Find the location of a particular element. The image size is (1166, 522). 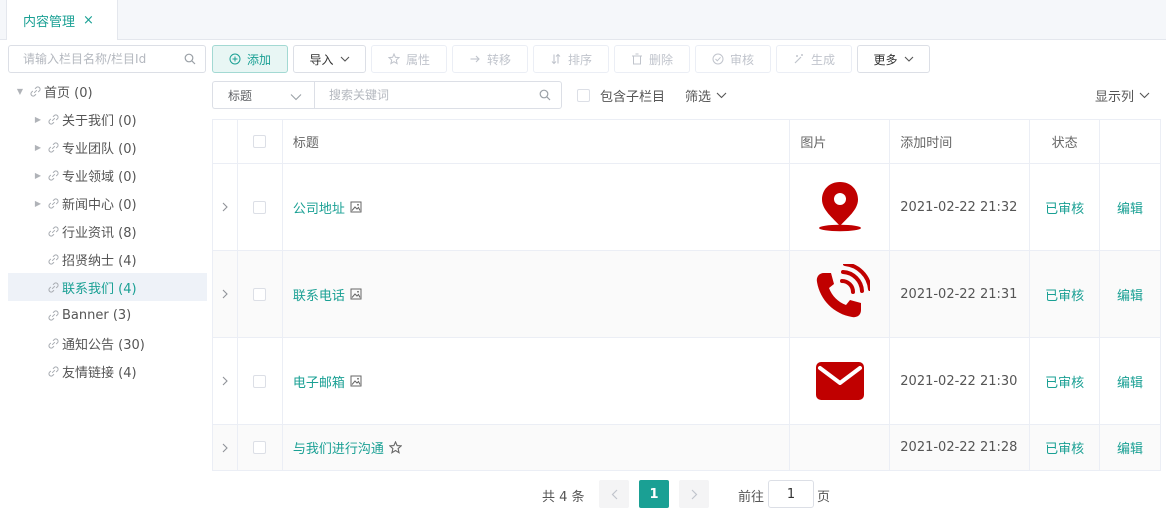

sort-button: 排序 is located at coordinates (571, 59).